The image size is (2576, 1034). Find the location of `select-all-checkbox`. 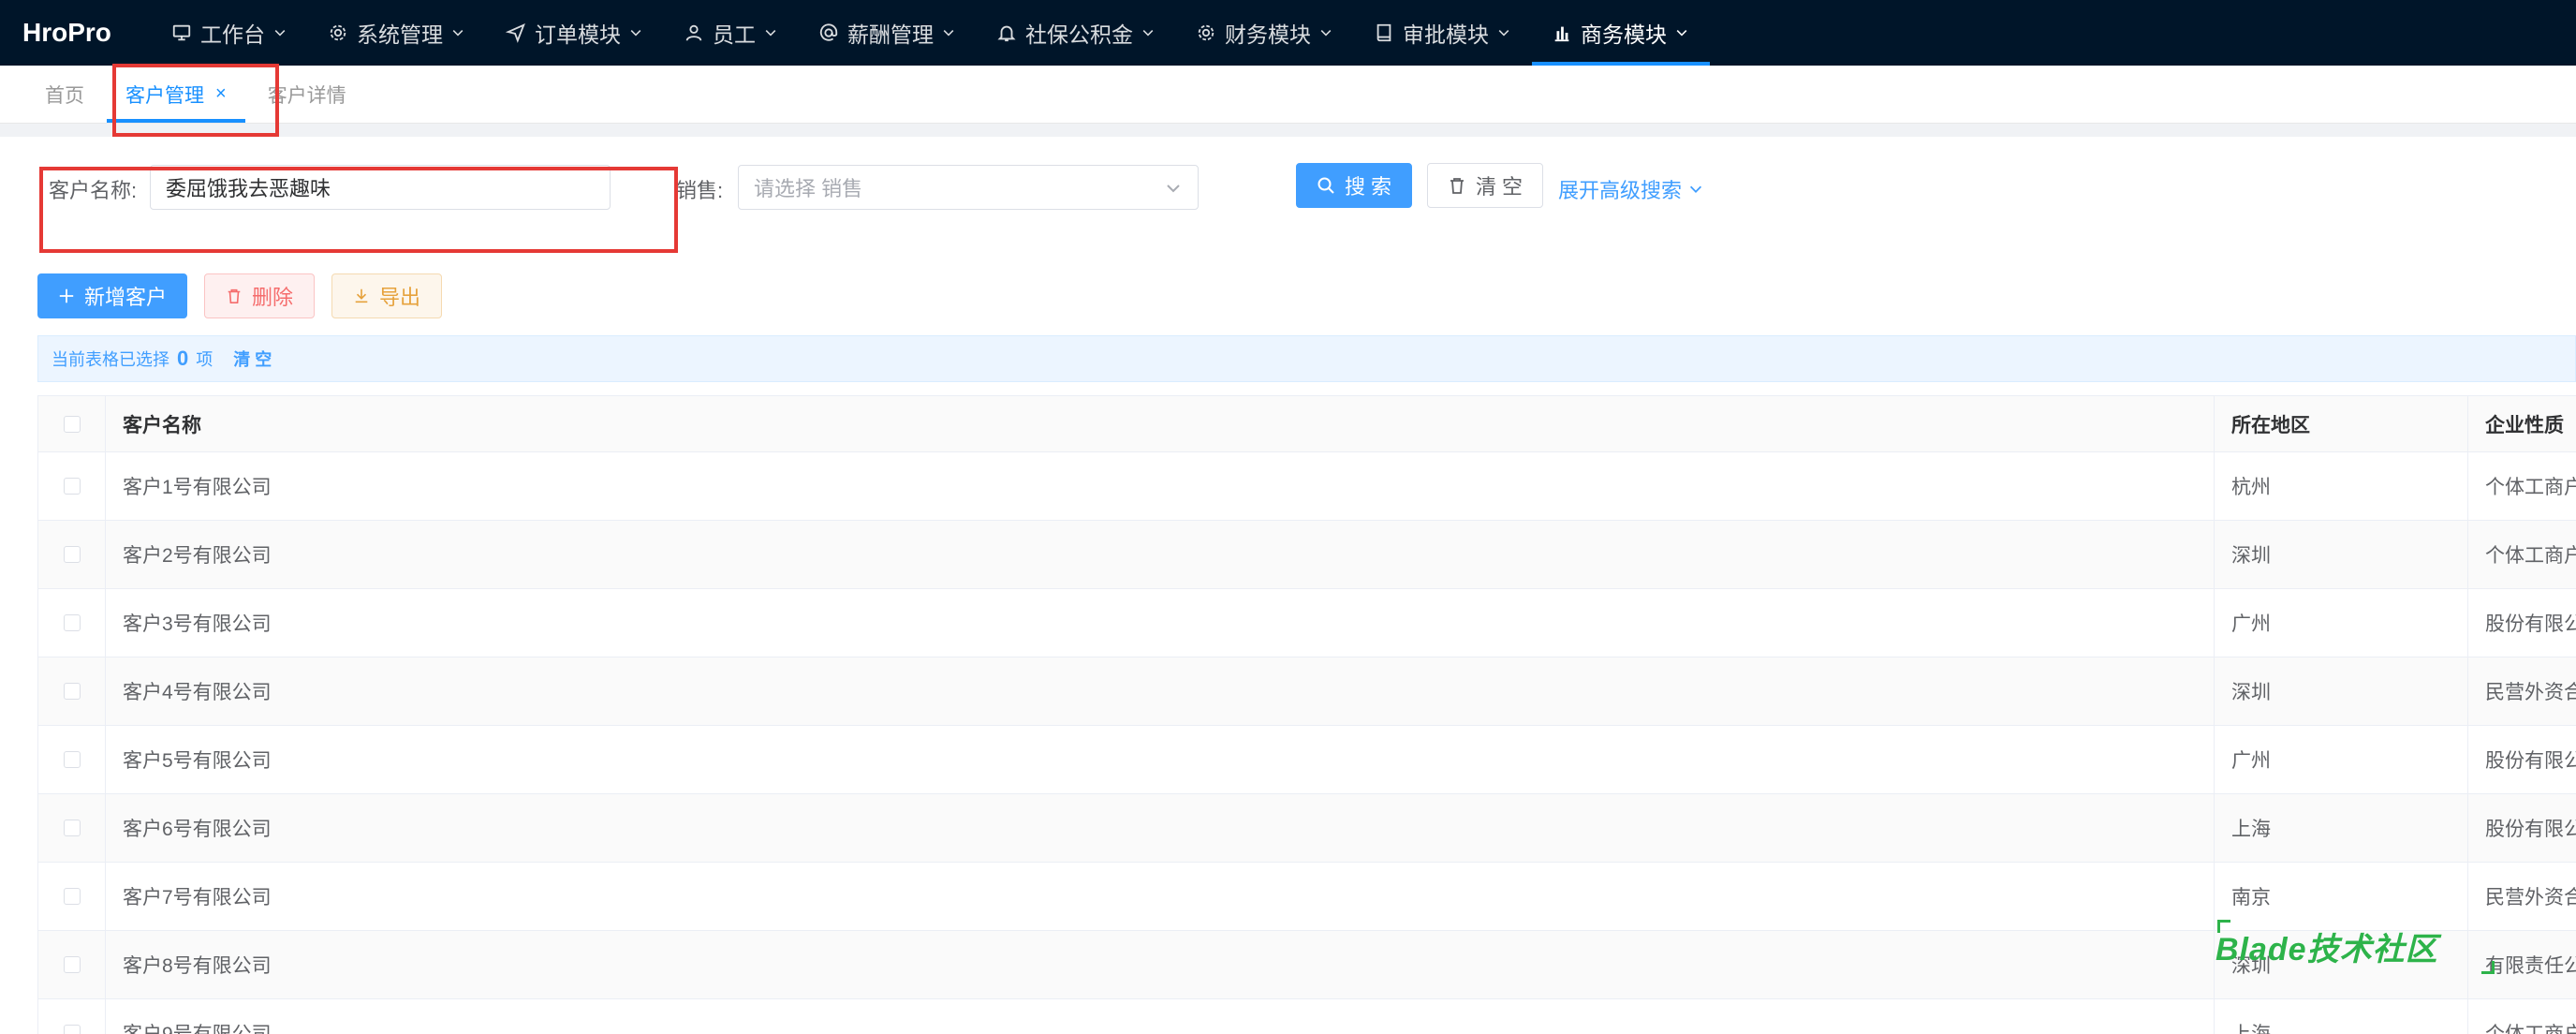

select-all-checkbox is located at coordinates (72, 424).